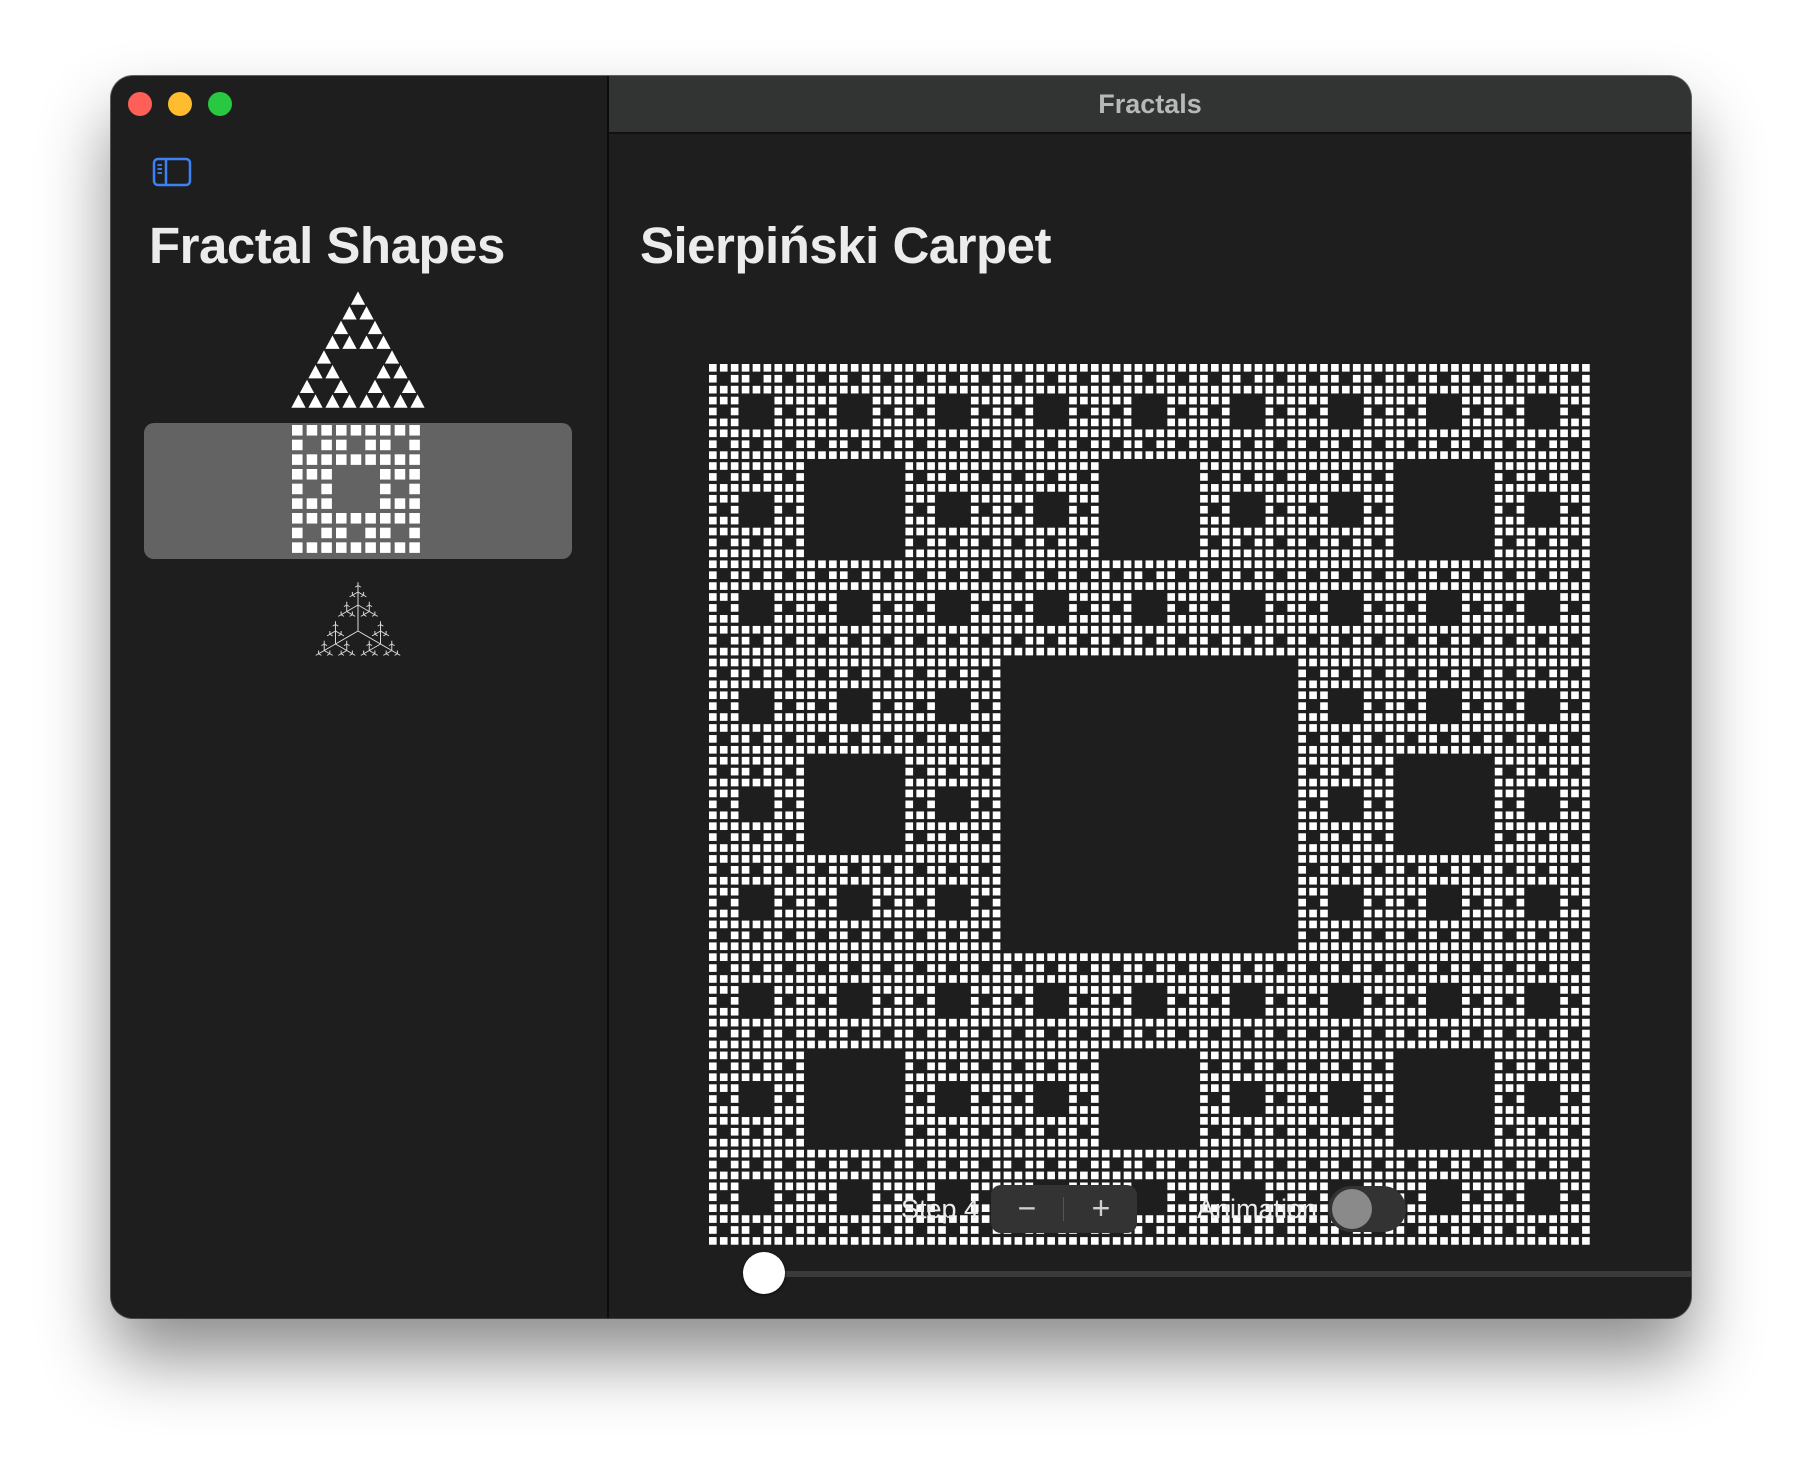 The image size is (1802, 1464). Describe the element at coordinates (940, 1209) in the screenshot. I see `step-label: Step 4` at that location.